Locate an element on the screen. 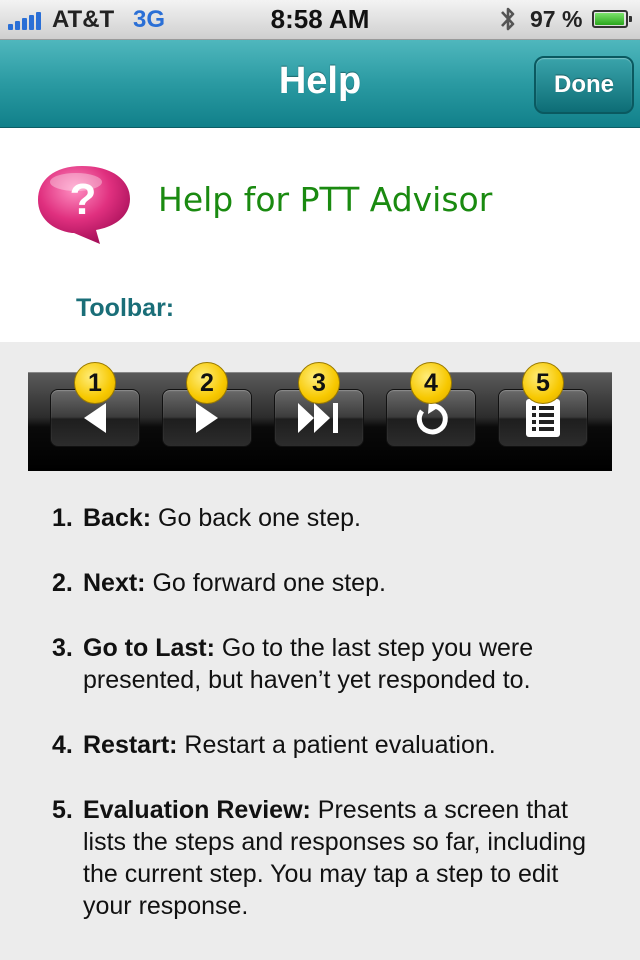 The width and height of the screenshot is (640, 960). badge-4: 4 is located at coordinates (431, 383).